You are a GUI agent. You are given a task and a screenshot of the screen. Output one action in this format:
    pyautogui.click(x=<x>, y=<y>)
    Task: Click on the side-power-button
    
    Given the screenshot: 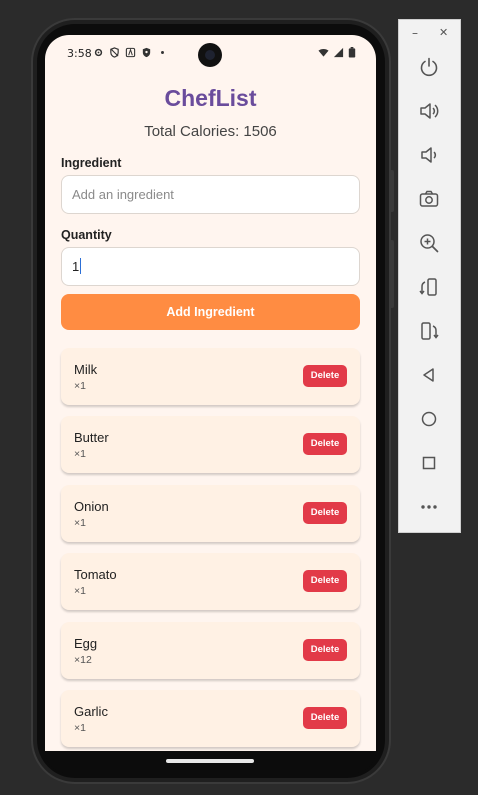 What is the action you would take?
    pyautogui.click(x=391, y=191)
    